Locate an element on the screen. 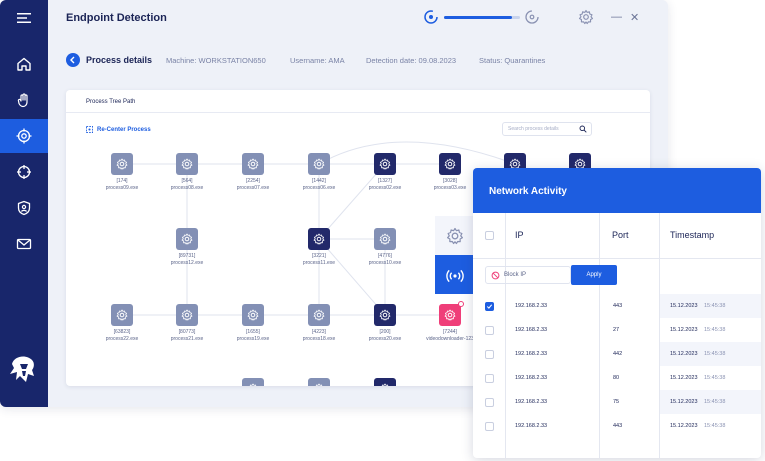 Image resolution: width=765 pixels, height=461 pixels. crosshair-icon is located at coordinates (24, 172).